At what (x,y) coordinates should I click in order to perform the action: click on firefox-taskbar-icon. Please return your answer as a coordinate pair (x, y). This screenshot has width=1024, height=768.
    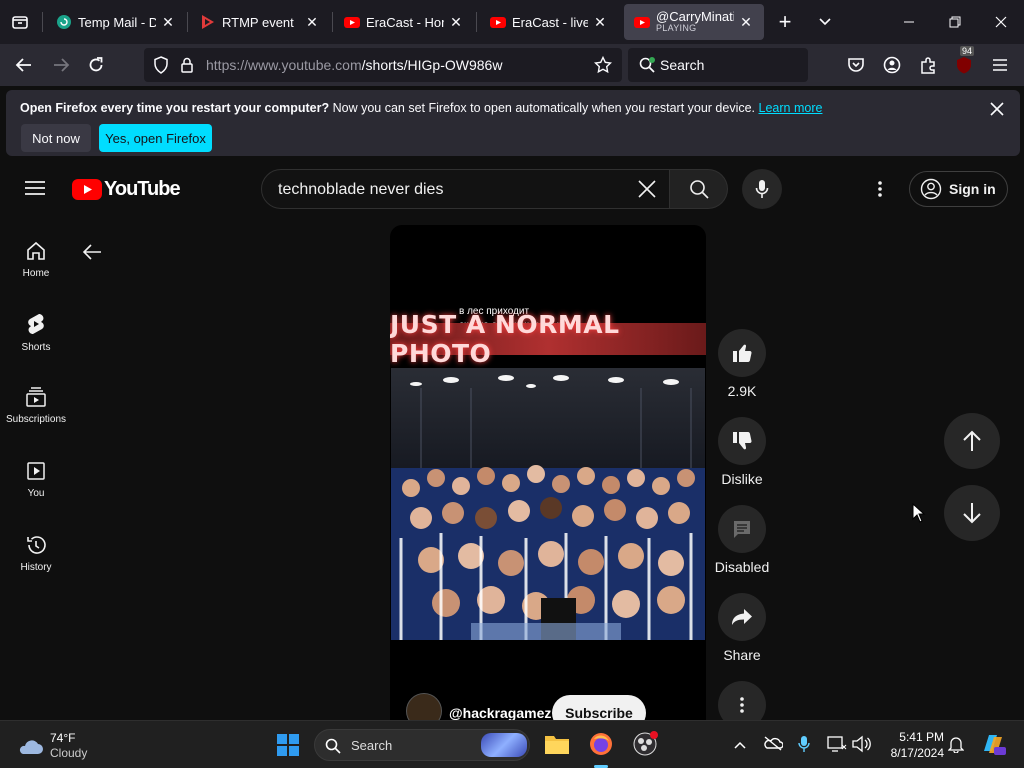
    Looking at the image, I should click on (601, 746).